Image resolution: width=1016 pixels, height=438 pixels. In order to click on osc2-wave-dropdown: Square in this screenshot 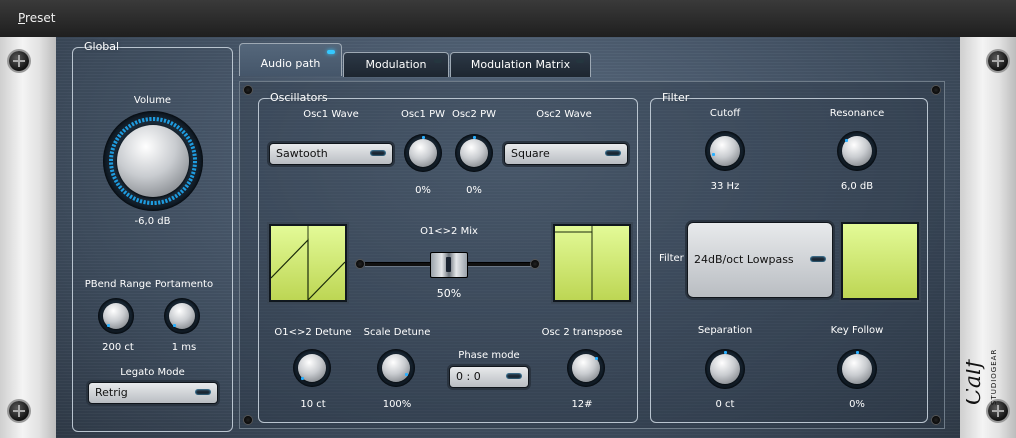, I will do `click(566, 154)`.